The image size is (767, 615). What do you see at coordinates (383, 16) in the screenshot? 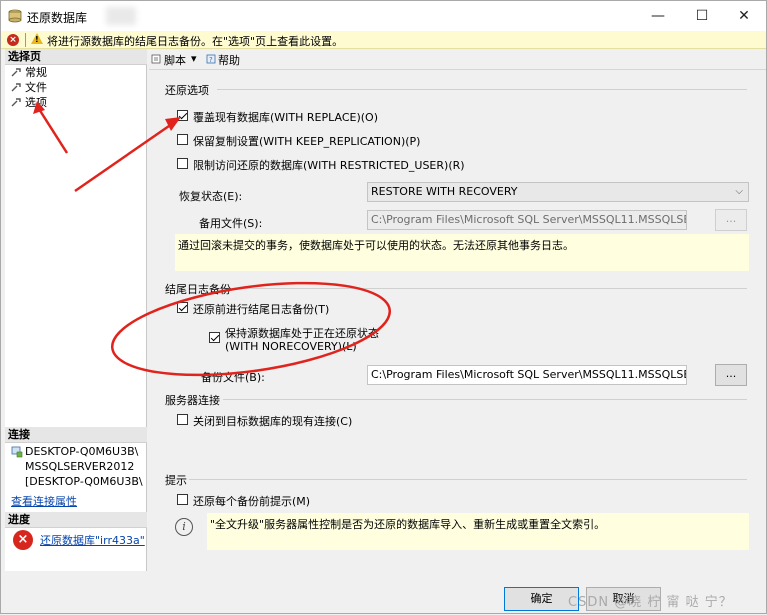
I see `title-bar: 还原数据库 — ☐ ✕` at bounding box center [383, 16].